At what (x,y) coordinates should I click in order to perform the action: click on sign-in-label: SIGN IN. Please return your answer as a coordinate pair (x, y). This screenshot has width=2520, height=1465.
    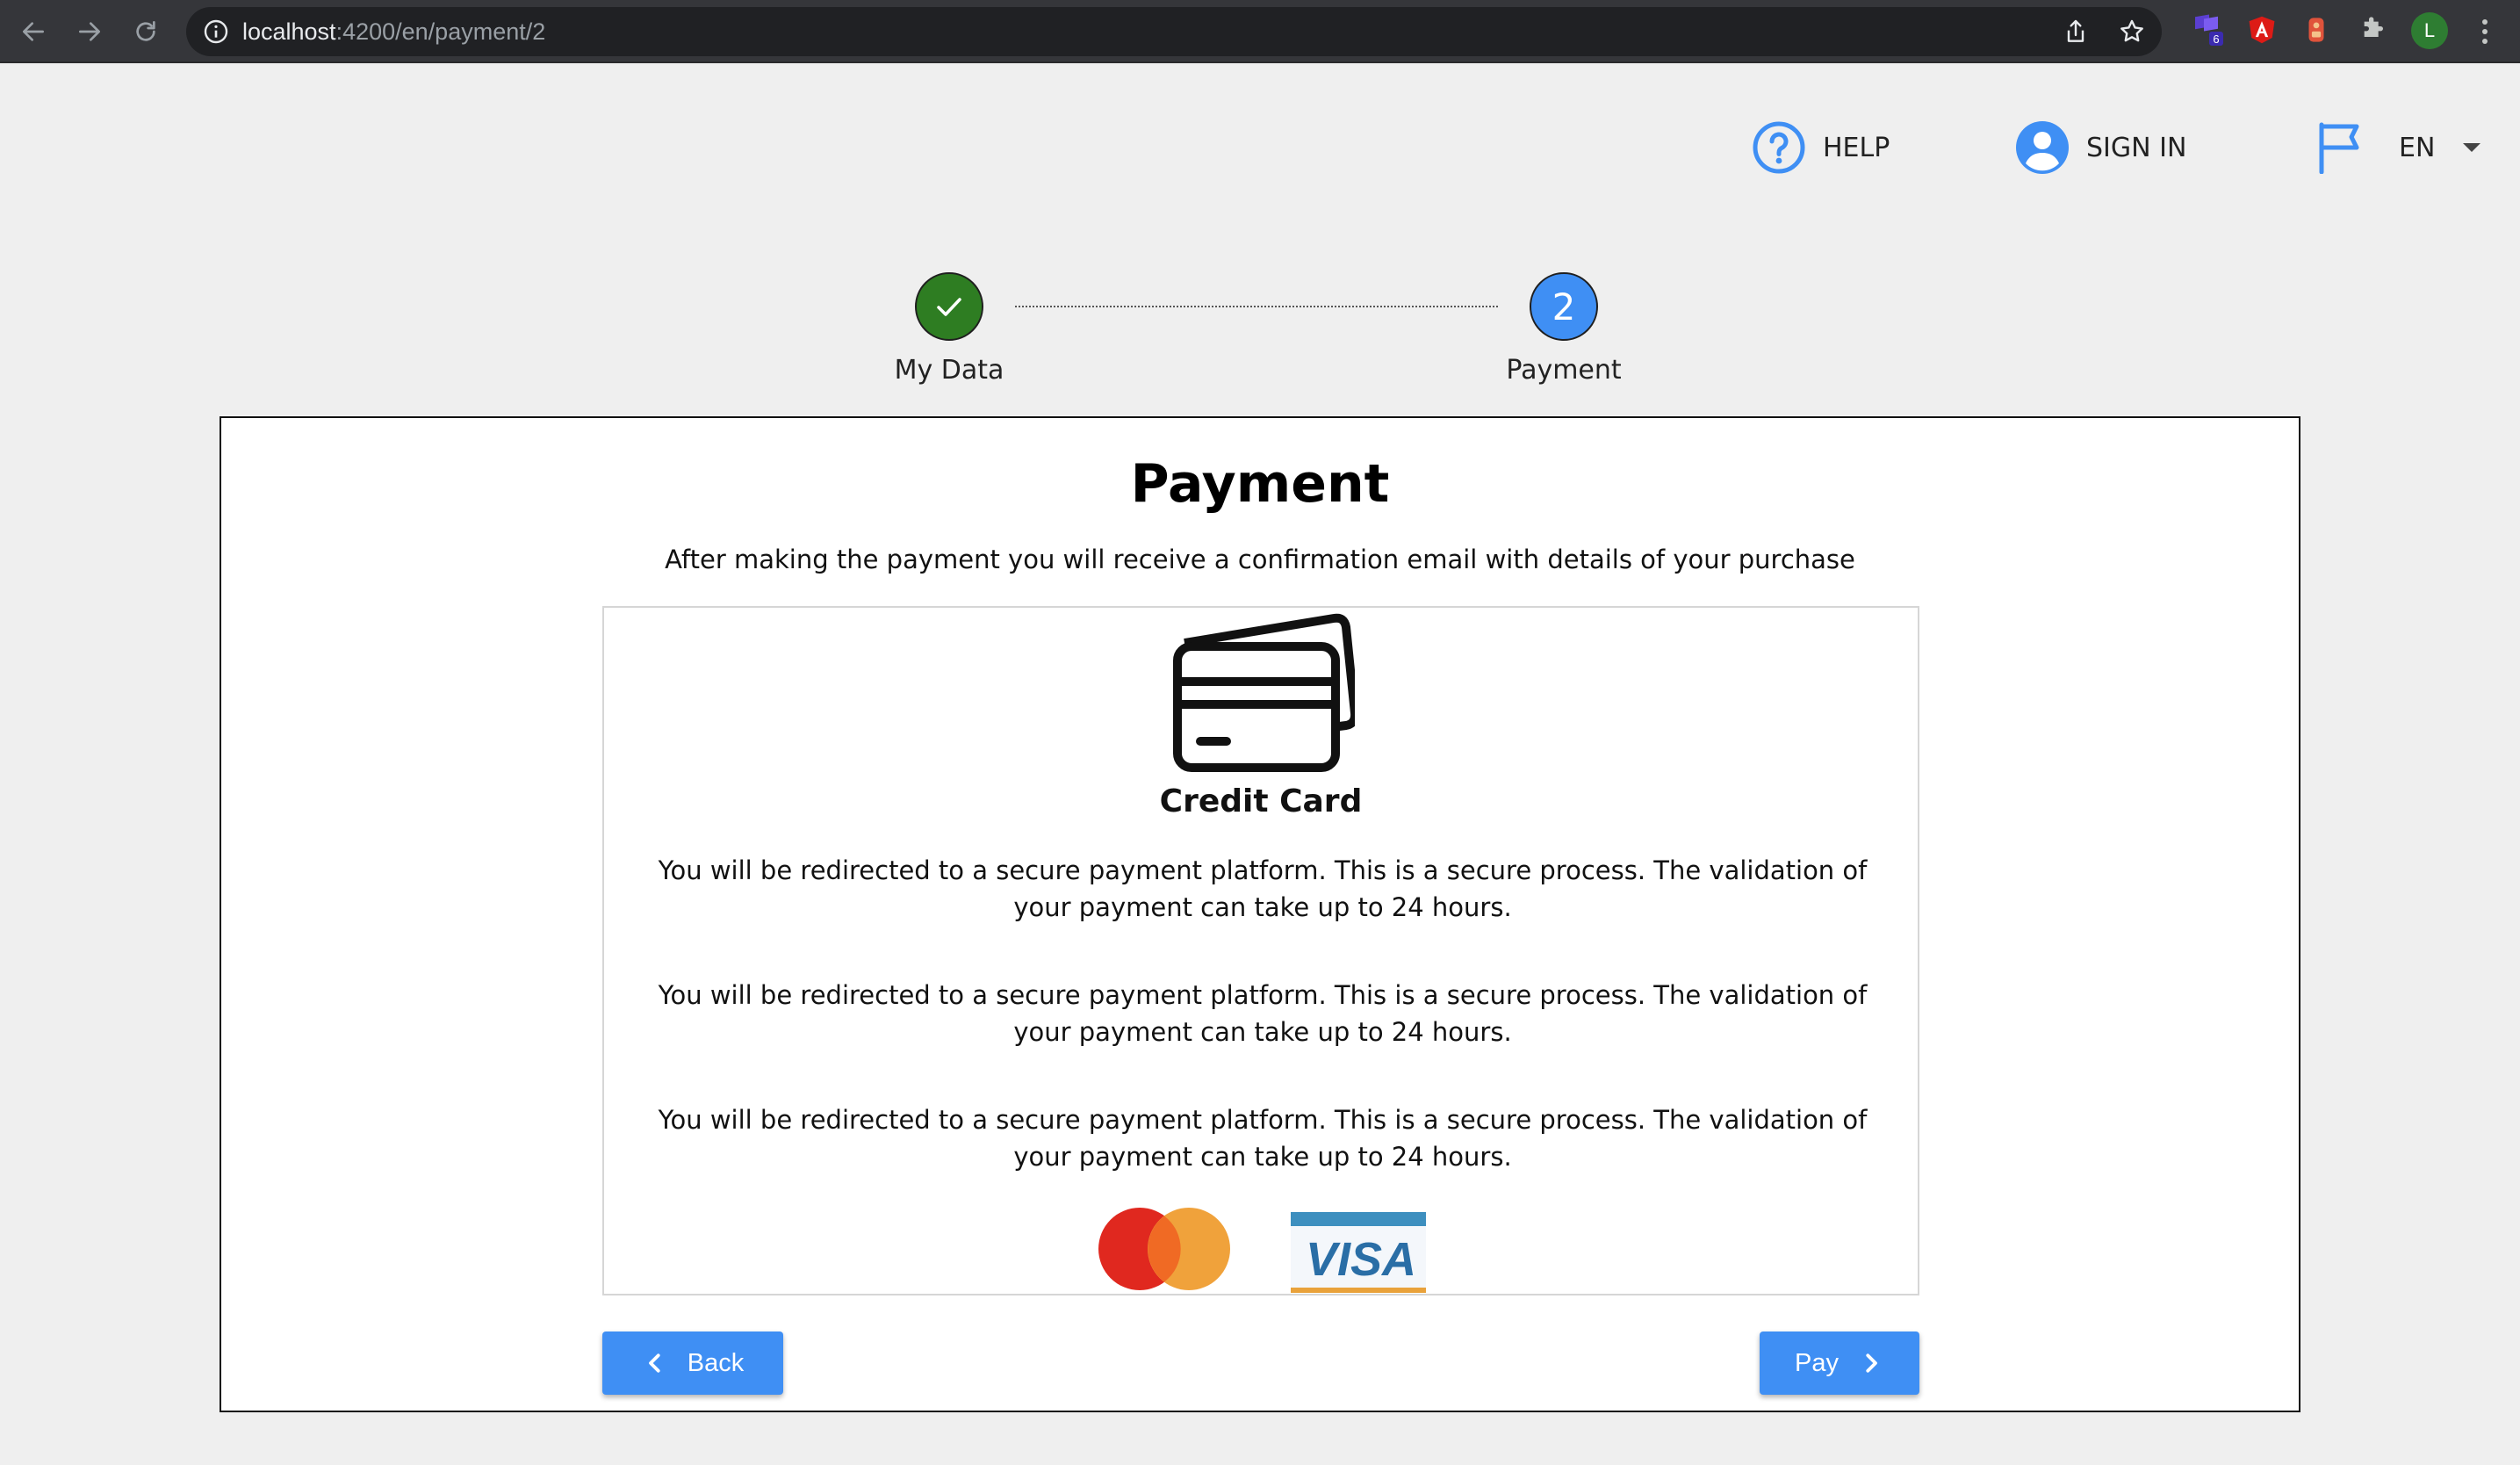
    Looking at the image, I should click on (2136, 147).